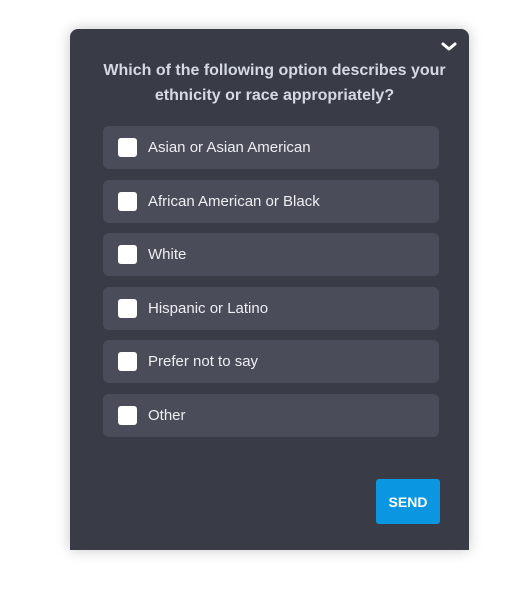 The height and width of the screenshot is (608, 522). What do you see at coordinates (208, 308) in the screenshot?
I see `option-label: Hispanic or Latino` at bounding box center [208, 308].